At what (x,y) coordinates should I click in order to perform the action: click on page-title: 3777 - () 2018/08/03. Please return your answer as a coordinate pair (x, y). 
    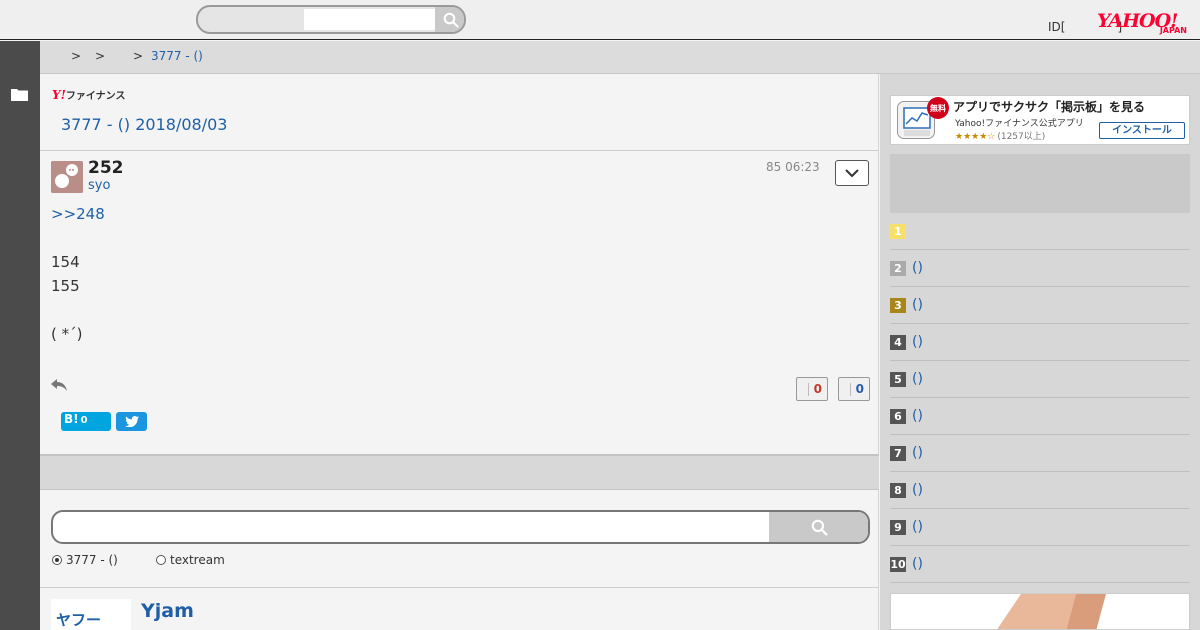
    Looking at the image, I should click on (144, 124).